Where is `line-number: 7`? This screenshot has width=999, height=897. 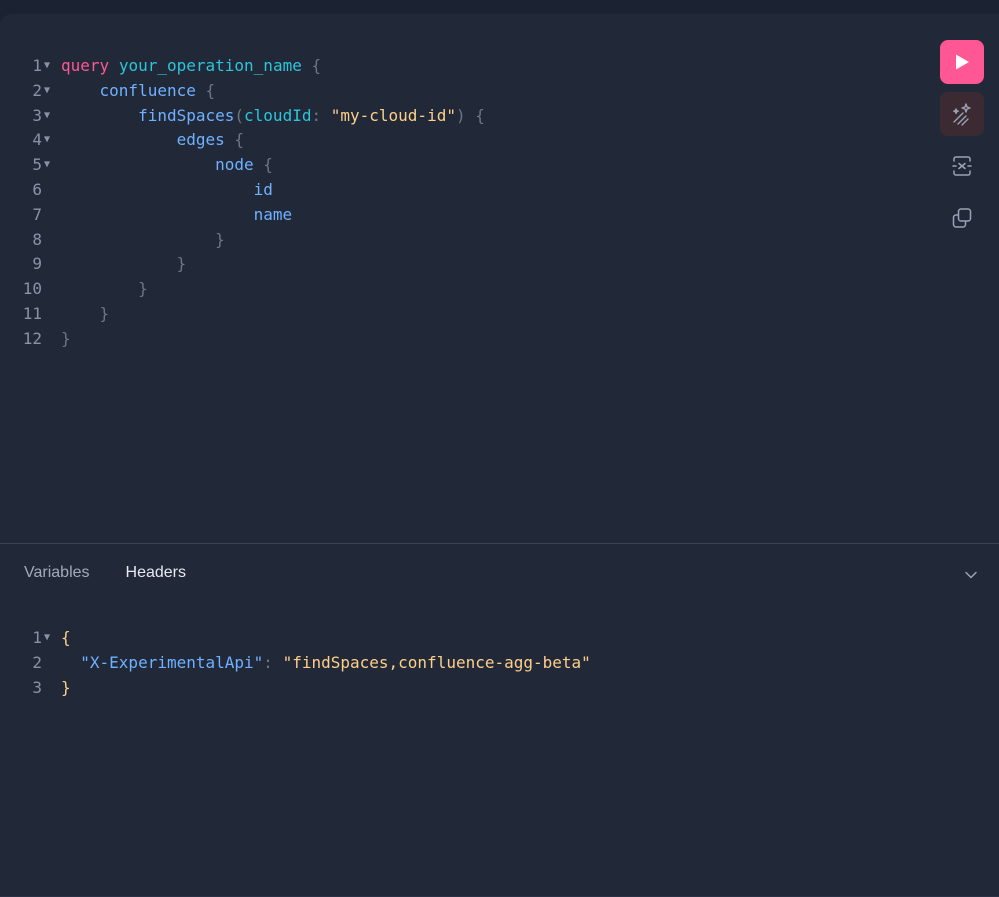
line-number: 7 is located at coordinates (37, 214).